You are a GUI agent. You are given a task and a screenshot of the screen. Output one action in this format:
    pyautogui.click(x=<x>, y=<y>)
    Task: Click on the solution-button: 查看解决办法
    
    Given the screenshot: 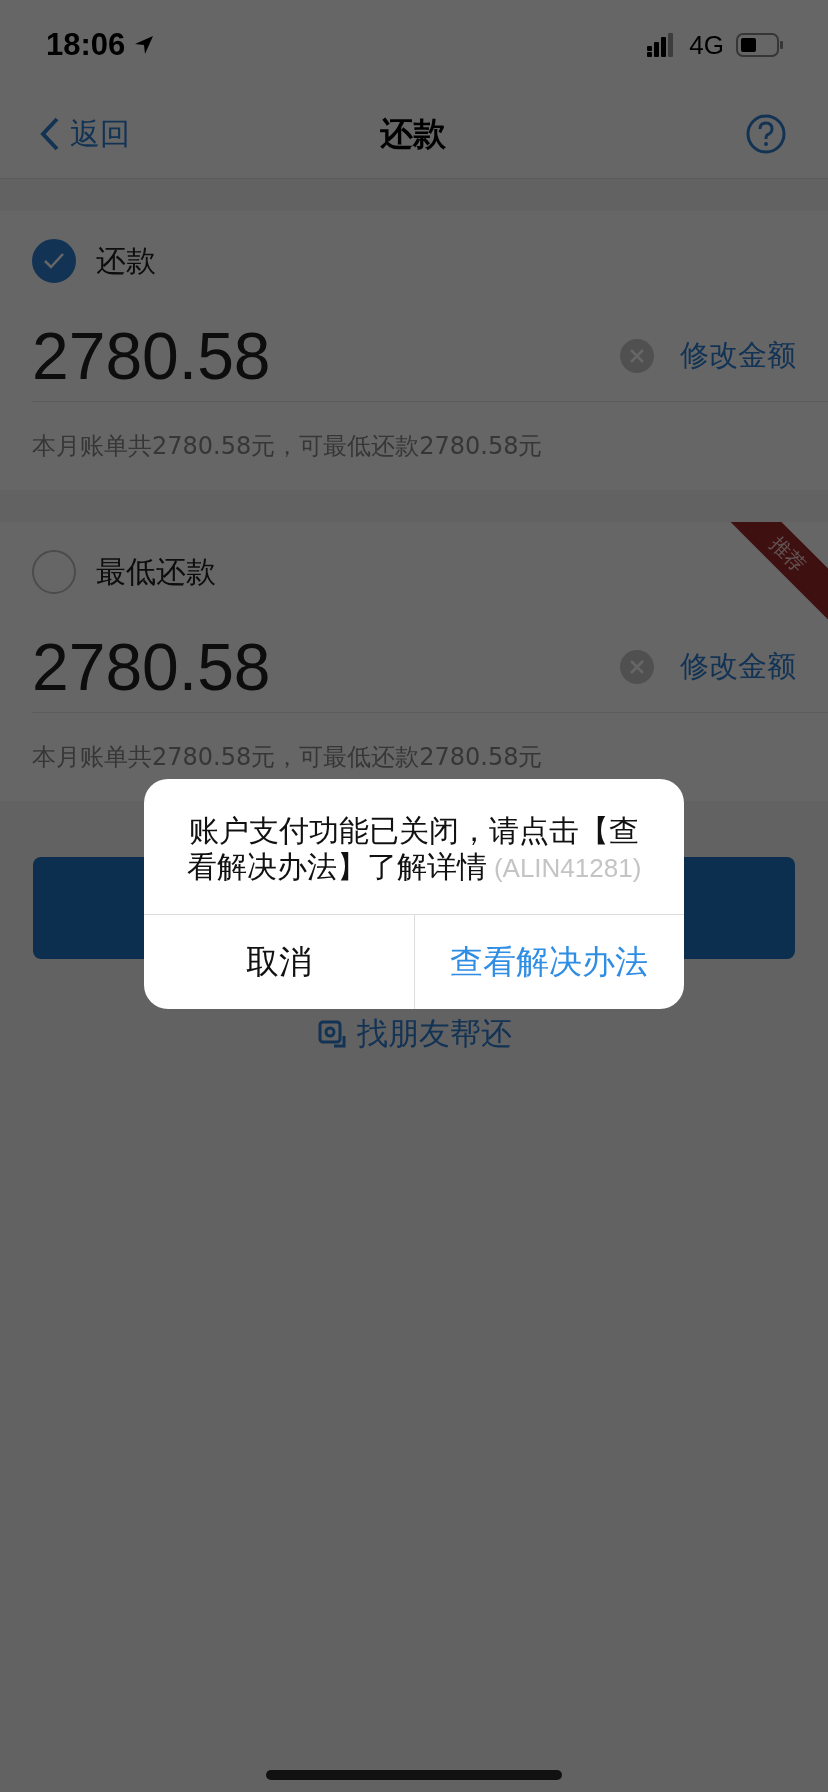 What is the action you would take?
    pyautogui.click(x=548, y=962)
    